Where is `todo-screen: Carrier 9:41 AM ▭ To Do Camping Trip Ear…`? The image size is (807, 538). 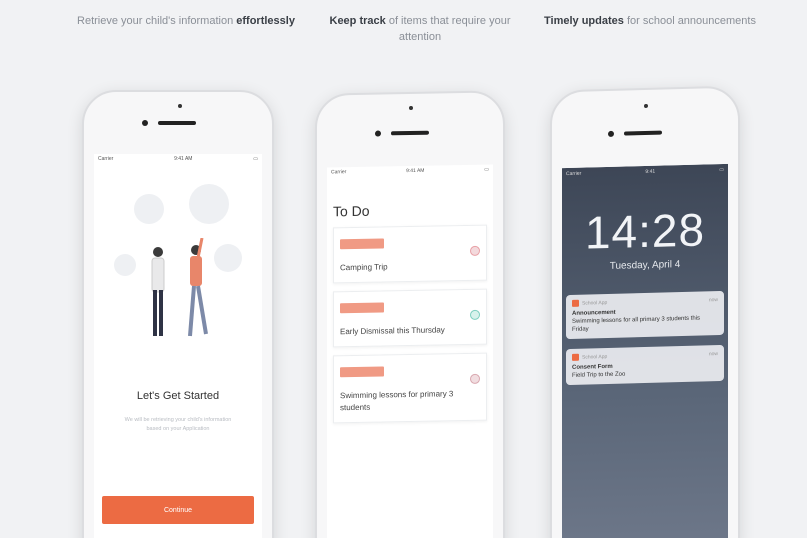
todo-screen: Carrier 9:41 AM ▭ To Do Camping Trip Ear… is located at coordinates (410, 351).